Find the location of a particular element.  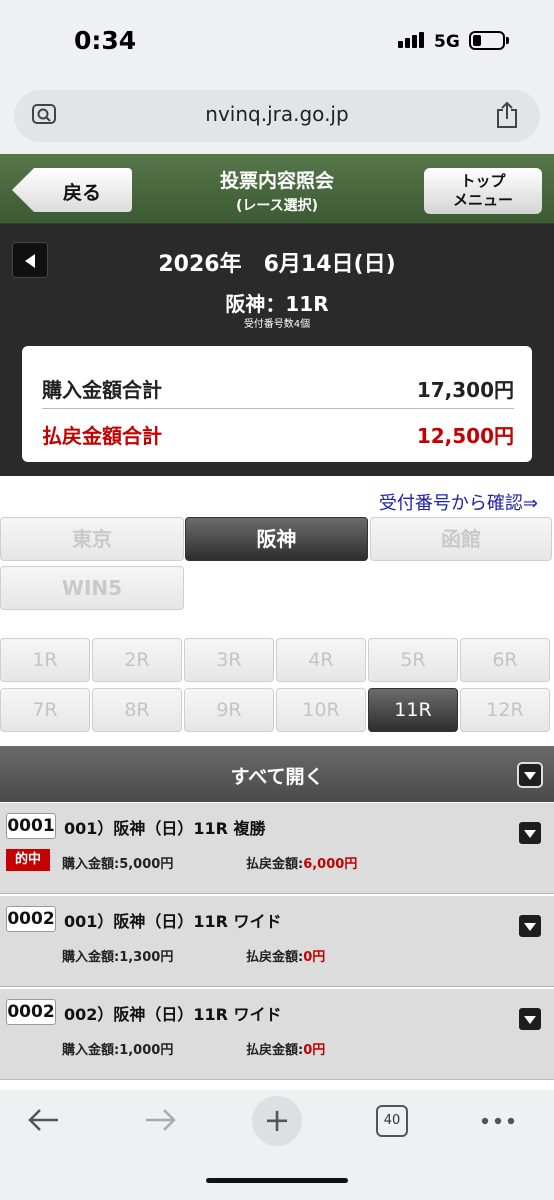

purchase-amount: 購入金額:1,000円 is located at coordinates (118, 1050).